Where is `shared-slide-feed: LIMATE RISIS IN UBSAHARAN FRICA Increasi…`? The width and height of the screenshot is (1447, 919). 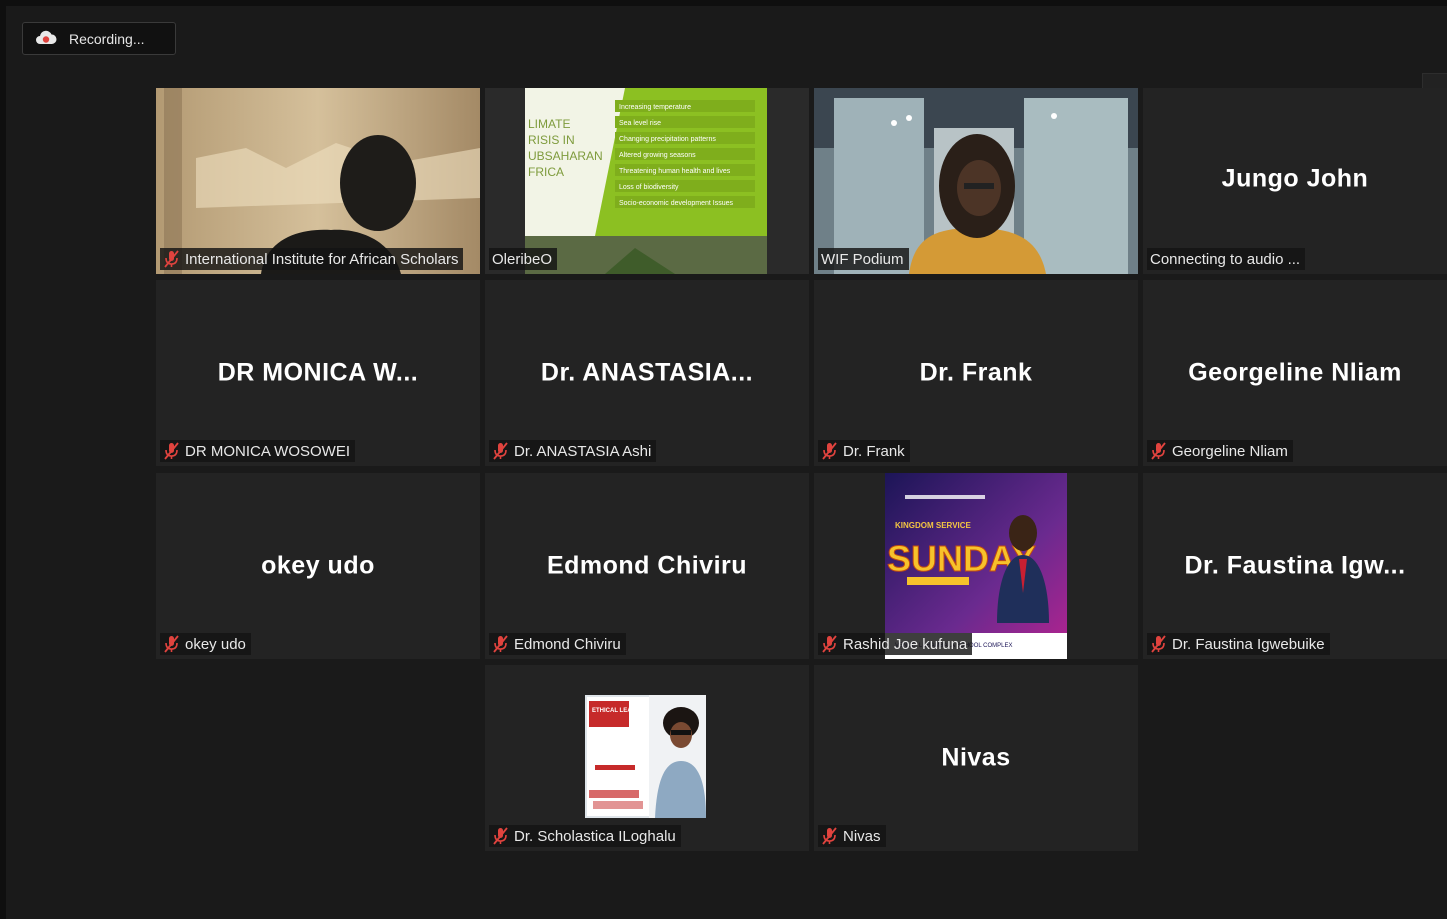 shared-slide-feed: LIMATE RISIS IN UBSAHARAN FRICA Increasi… is located at coordinates (647, 181).